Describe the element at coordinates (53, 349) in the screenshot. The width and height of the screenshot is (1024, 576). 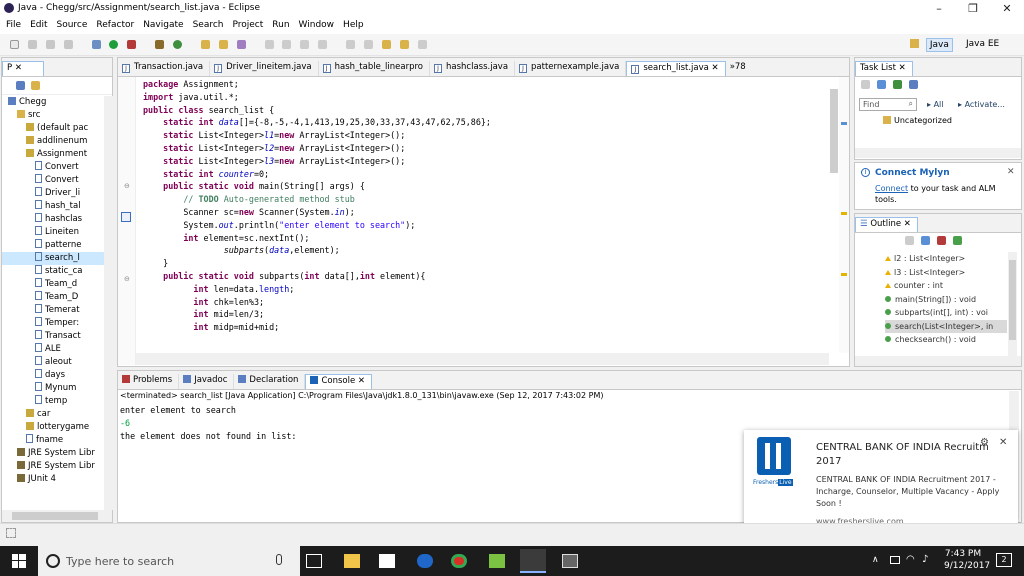
I see `tree-item: ALE` at that location.